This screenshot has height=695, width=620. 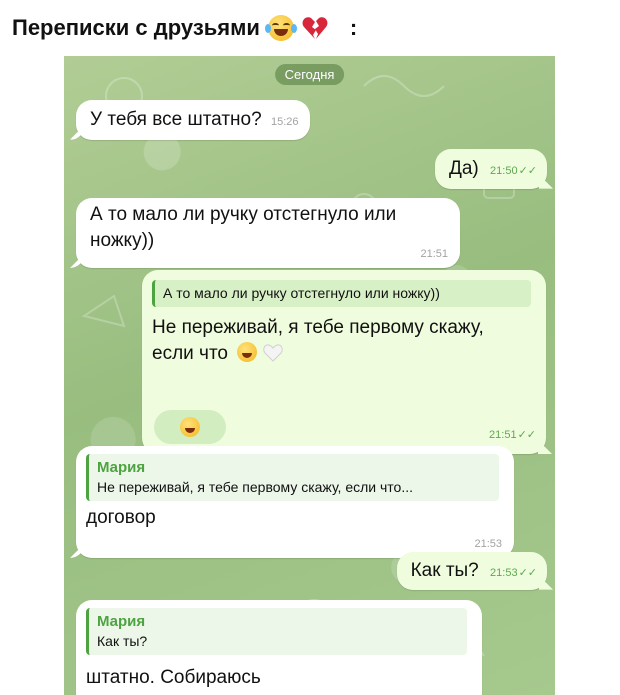 I want to click on reply-quote: Мария Как ты?, so click(x=276, y=632).